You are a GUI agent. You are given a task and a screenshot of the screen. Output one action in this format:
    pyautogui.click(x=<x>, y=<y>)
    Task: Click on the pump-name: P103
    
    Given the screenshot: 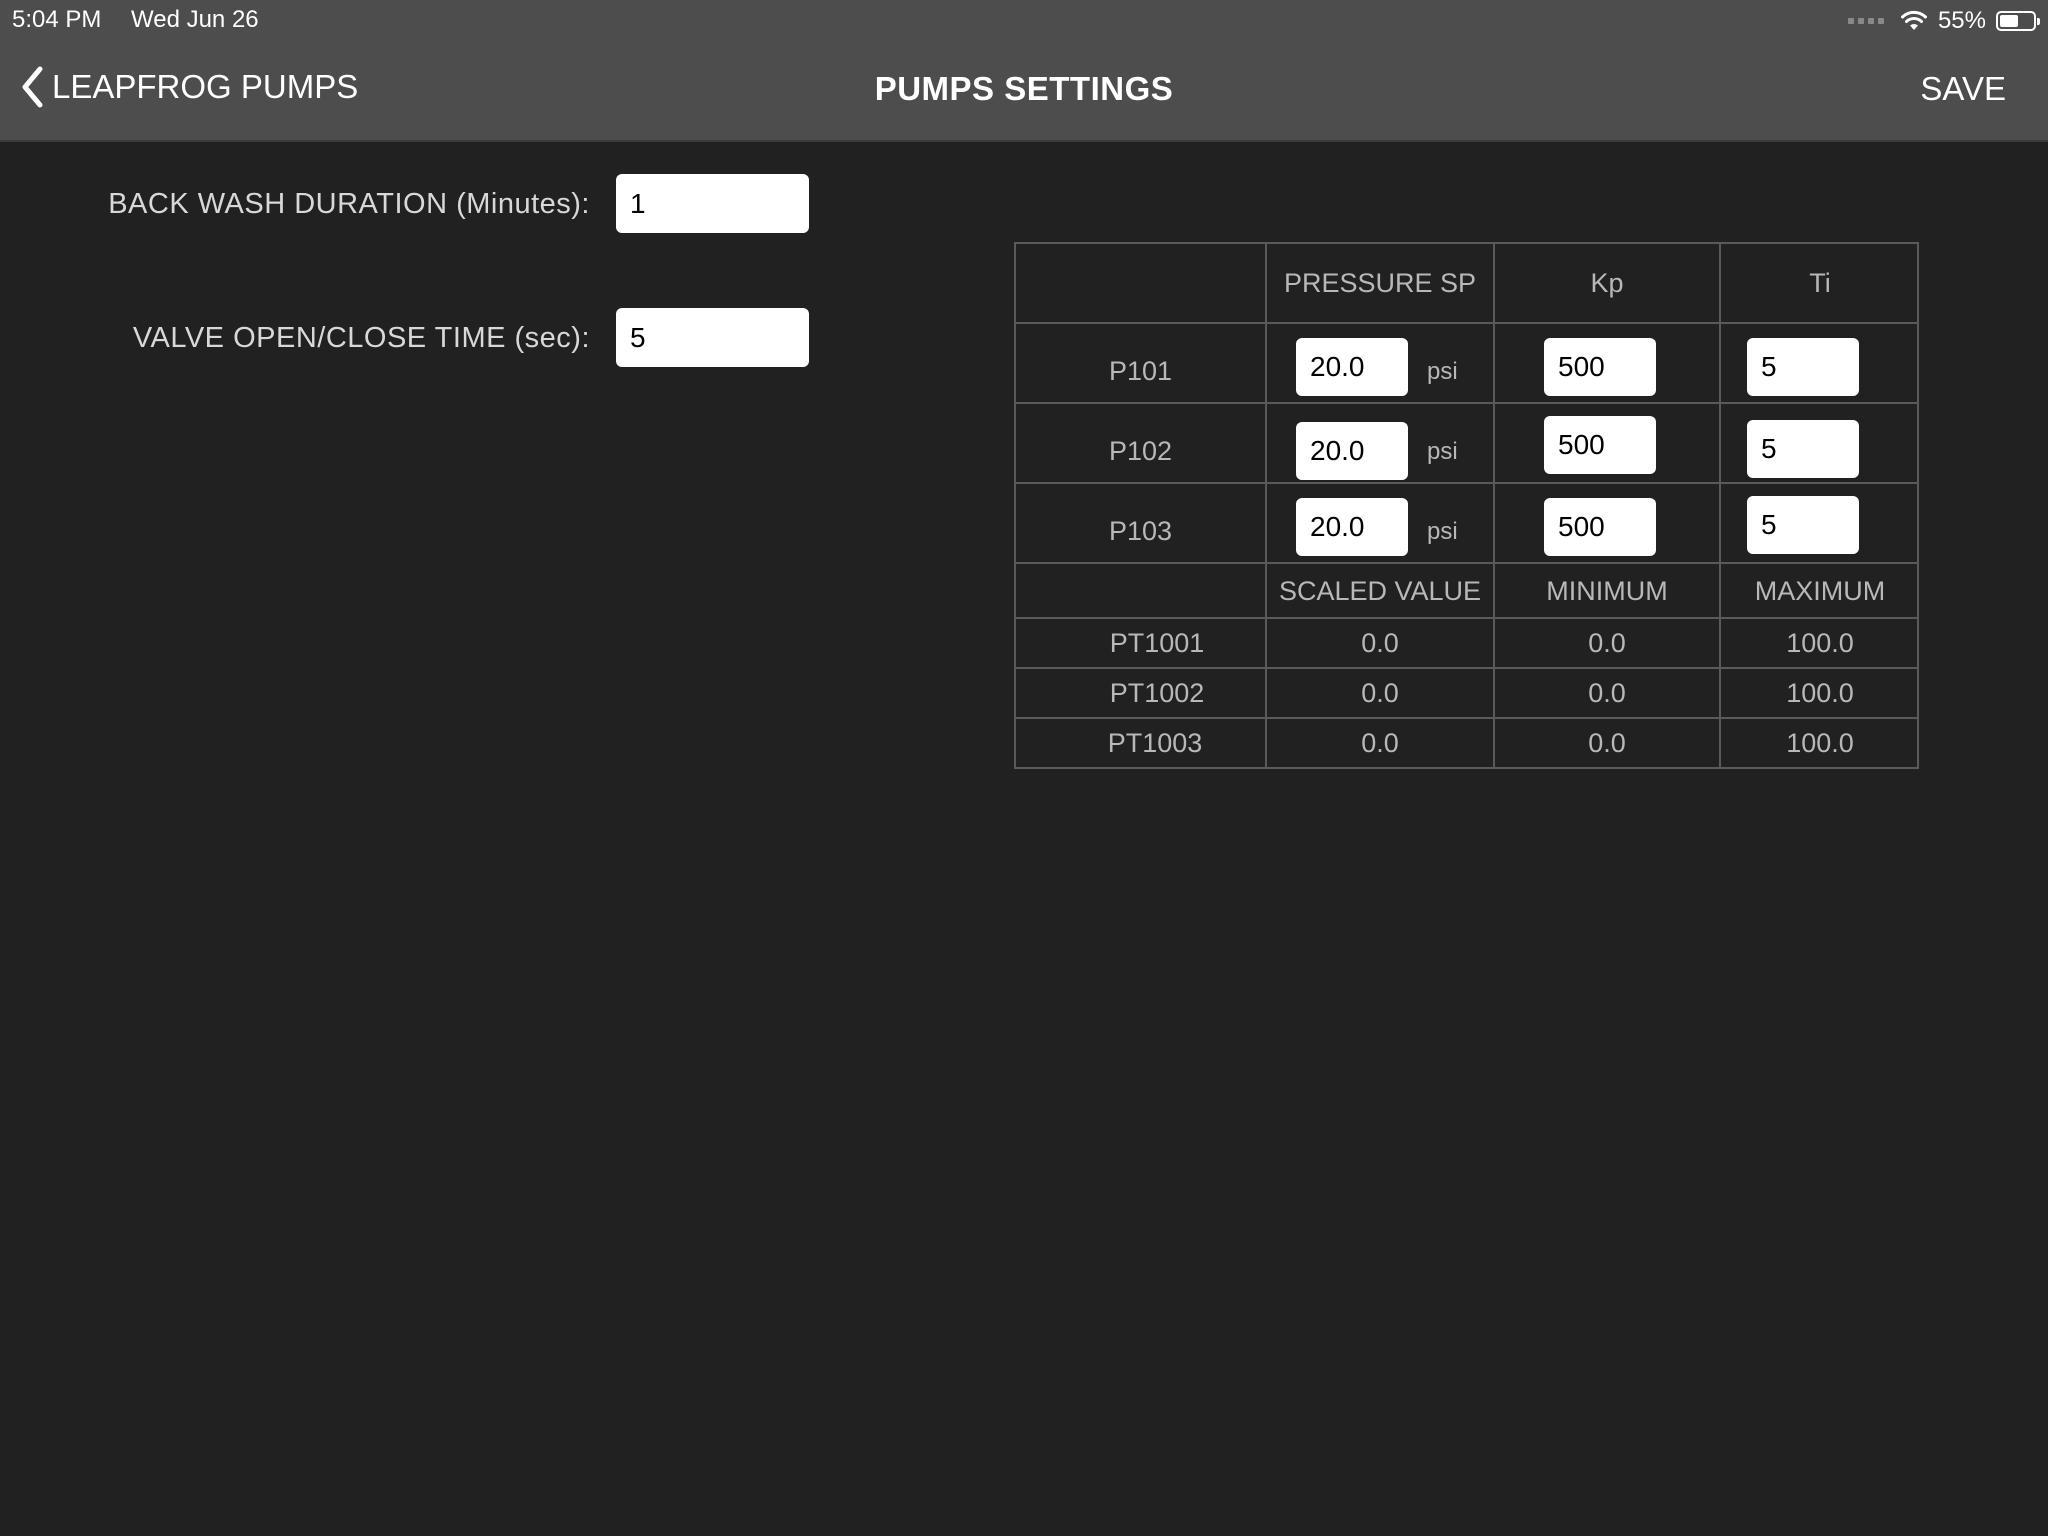 What is the action you would take?
    pyautogui.click(x=1140, y=531)
    